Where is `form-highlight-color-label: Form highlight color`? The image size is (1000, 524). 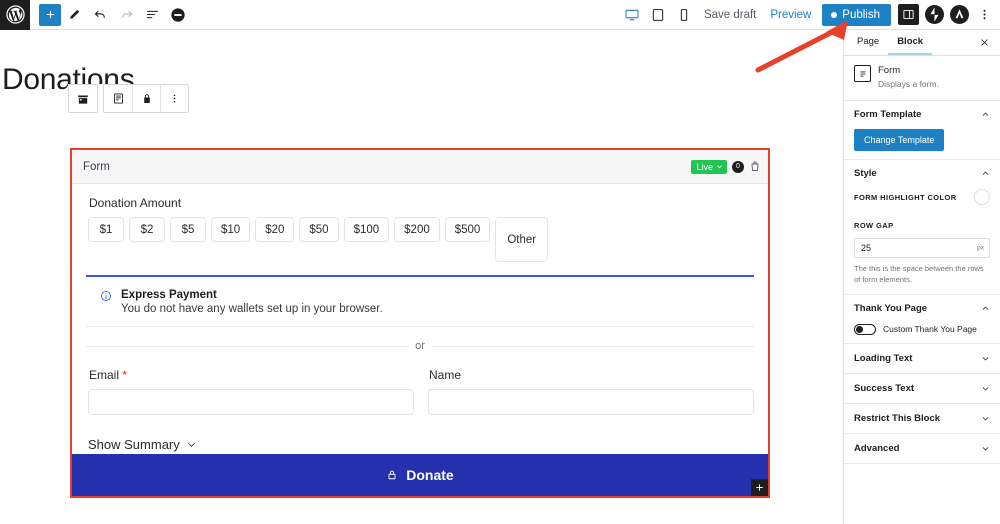 form-highlight-color-label: Form highlight color is located at coordinates (905, 197).